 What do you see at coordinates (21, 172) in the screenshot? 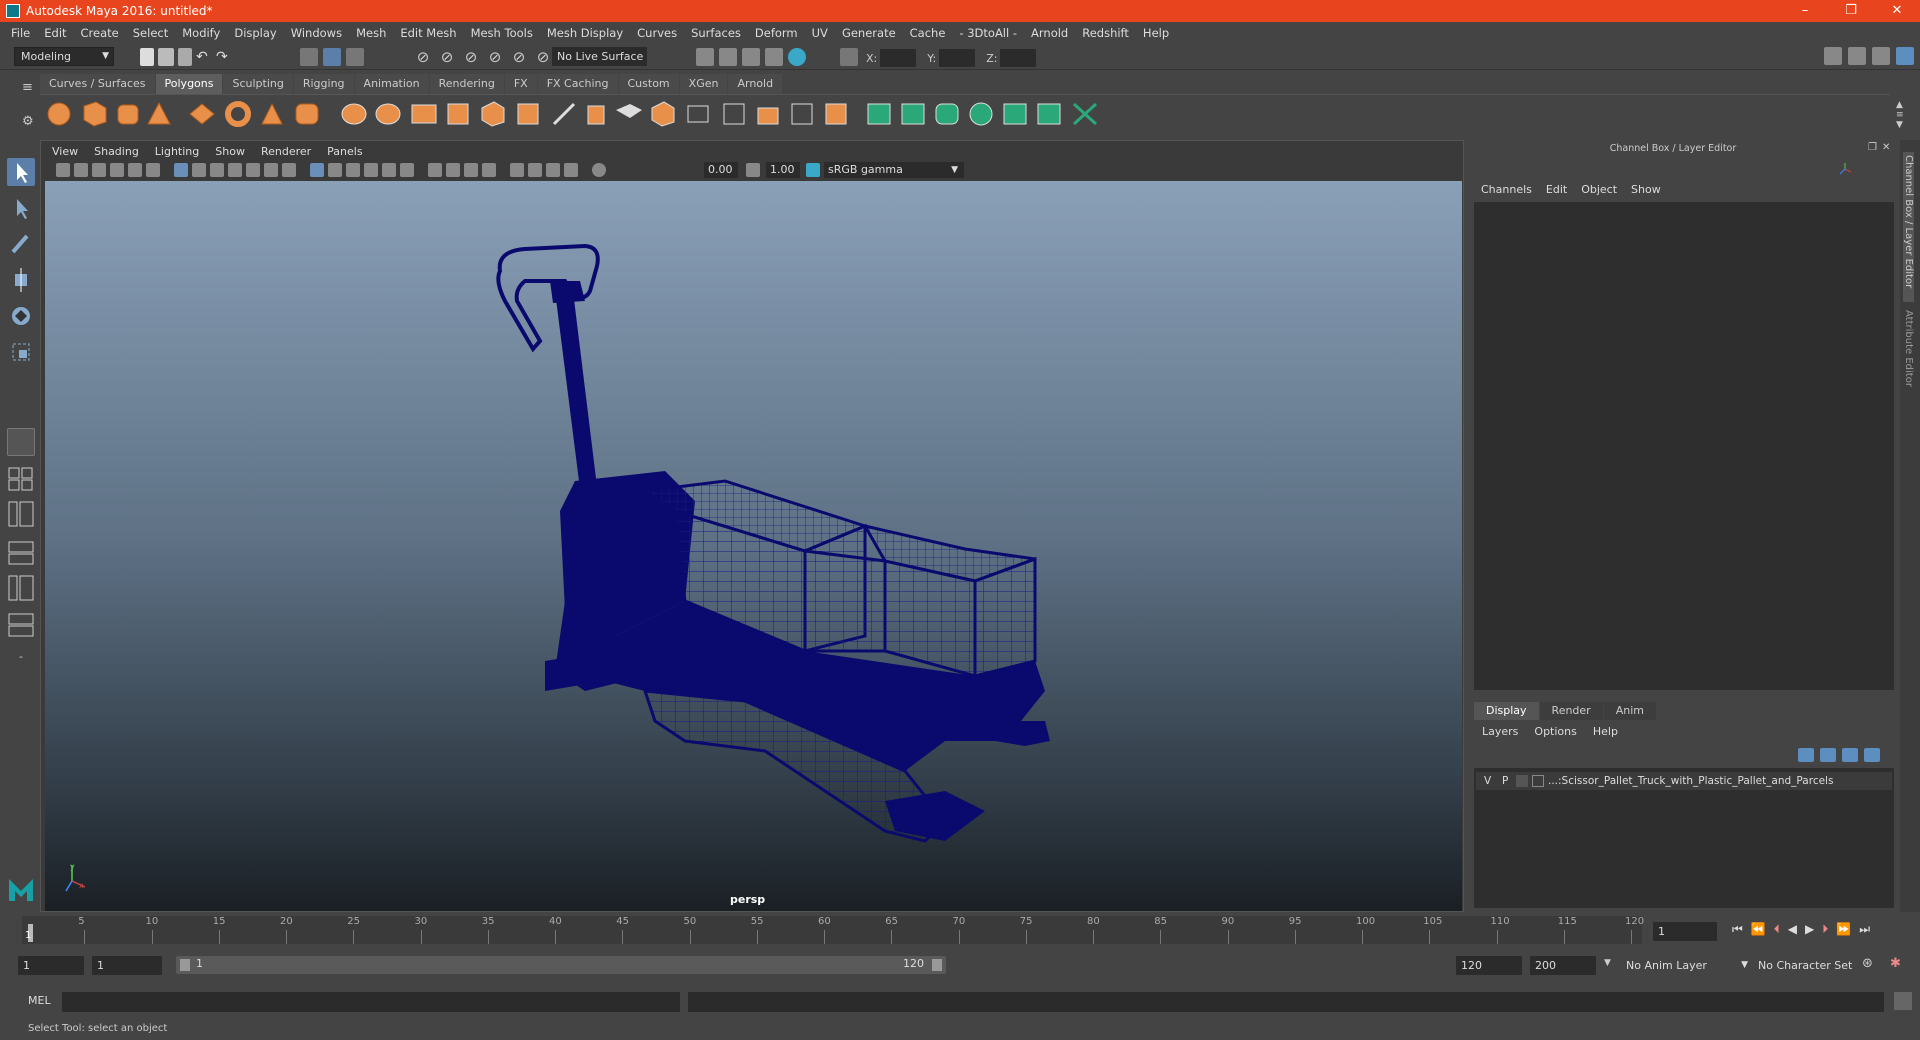
I see `select-tool-icon` at bounding box center [21, 172].